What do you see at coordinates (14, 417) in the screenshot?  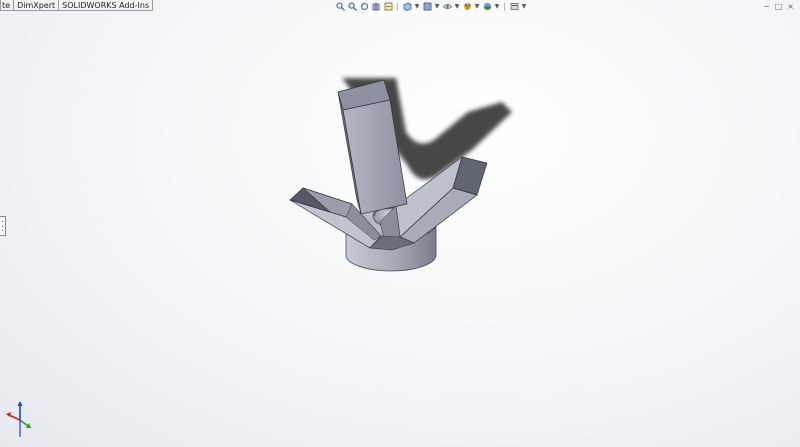 I see `triad-x-axis` at bounding box center [14, 417].